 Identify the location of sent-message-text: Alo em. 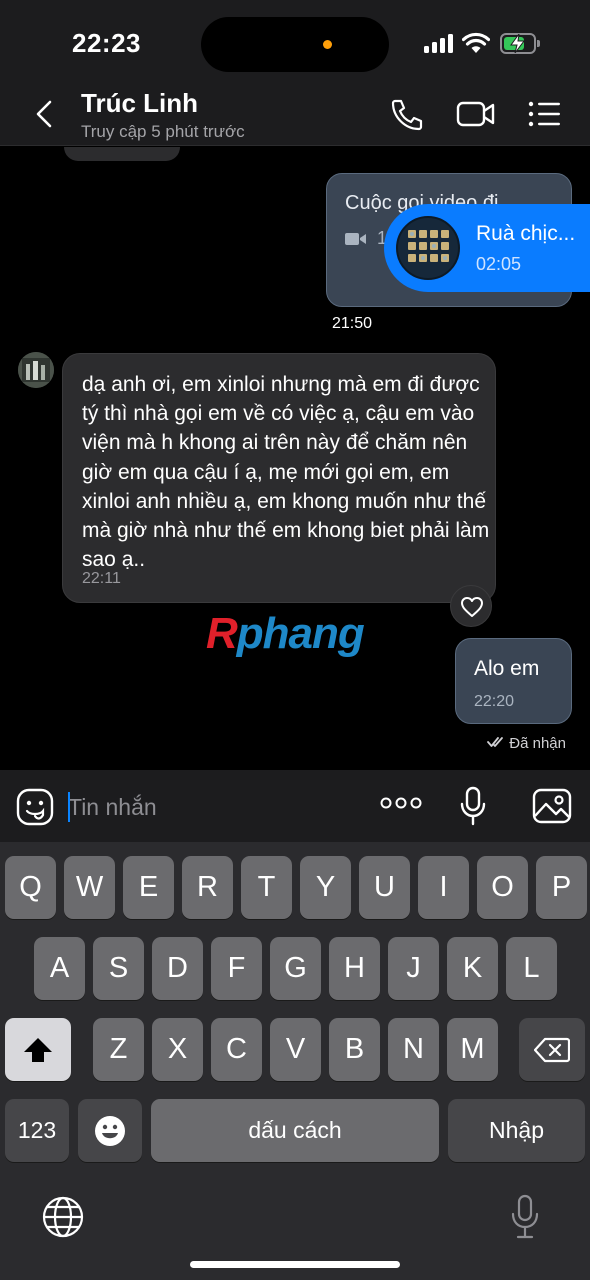
(507, 668).